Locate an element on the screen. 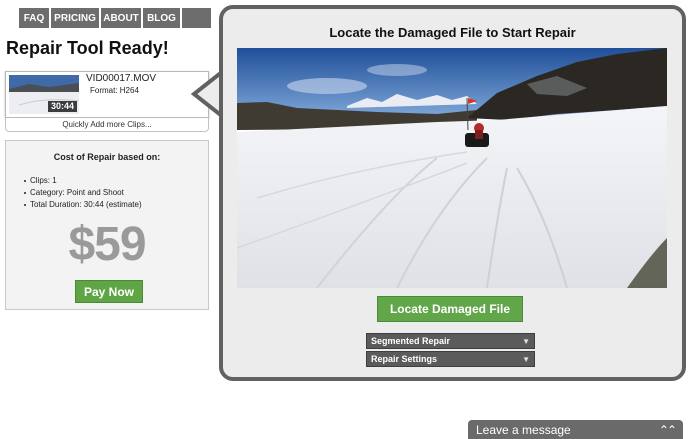 The width and height of the screenshot is (691, 439). status-title: Repair Tool Ready! is located at coordinates (87, 48).